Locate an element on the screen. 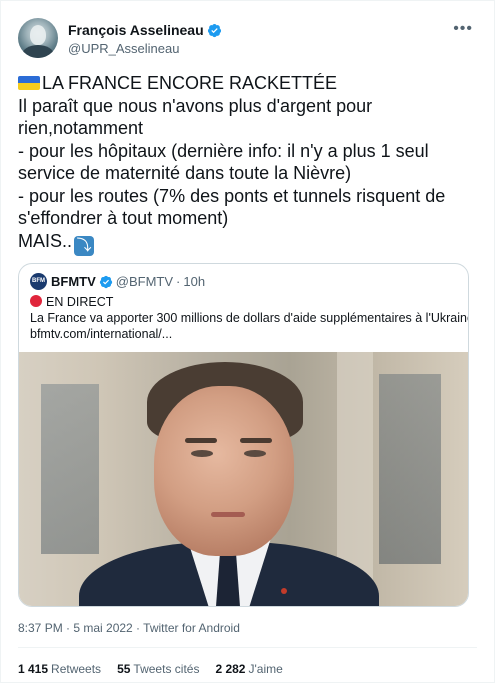 This screenshot has width=495, height=683. avatar-shoulders is located at coordinates (38, 51).